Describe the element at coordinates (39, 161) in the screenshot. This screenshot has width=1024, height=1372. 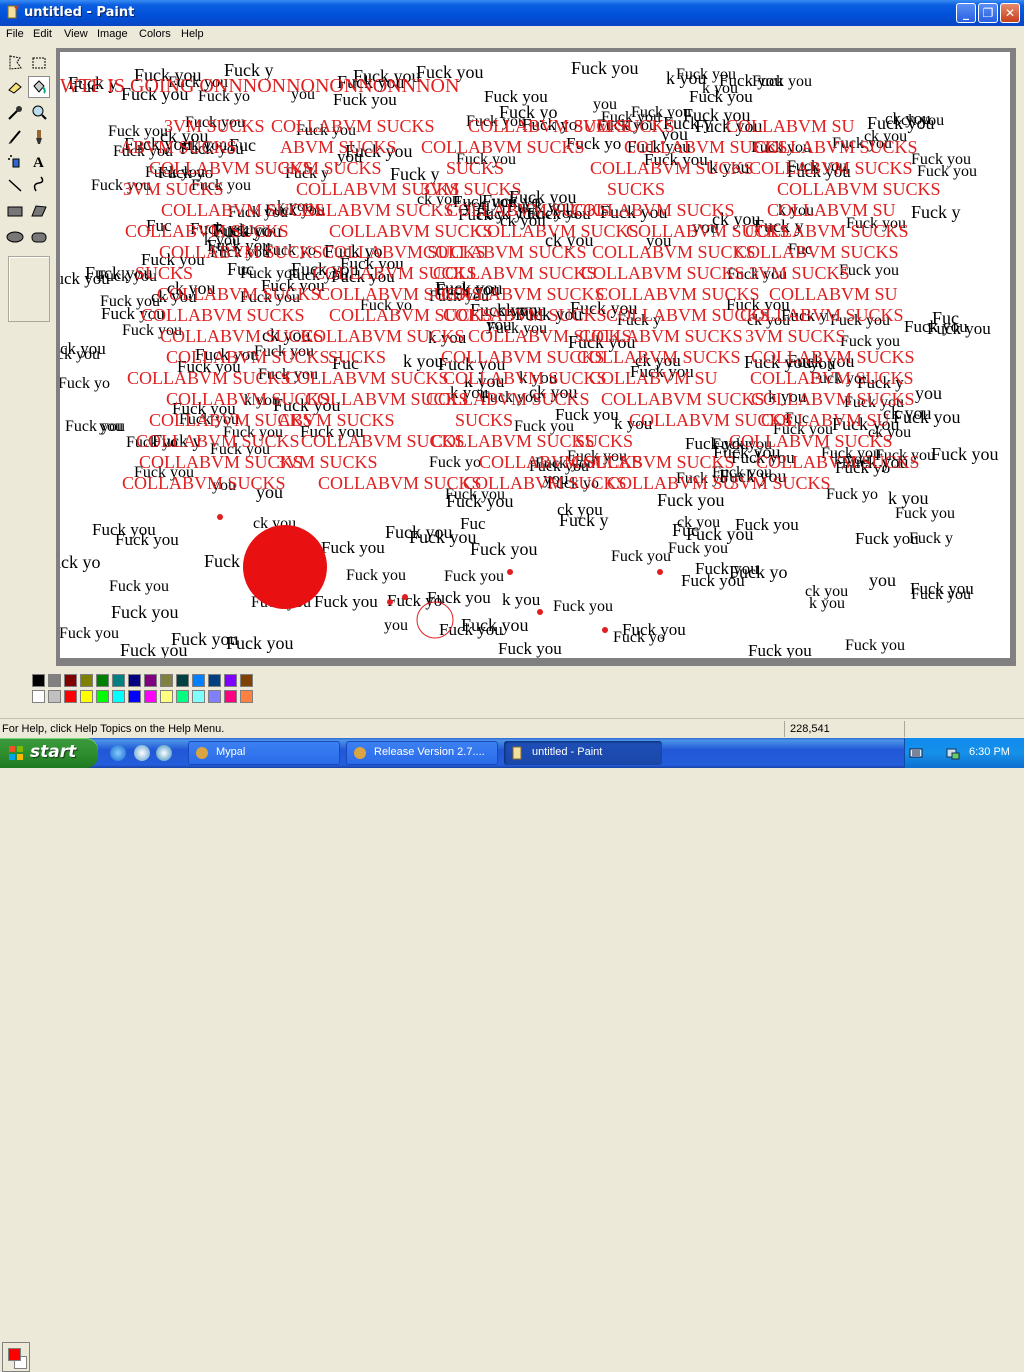
I see `text-icon: A` at that location.